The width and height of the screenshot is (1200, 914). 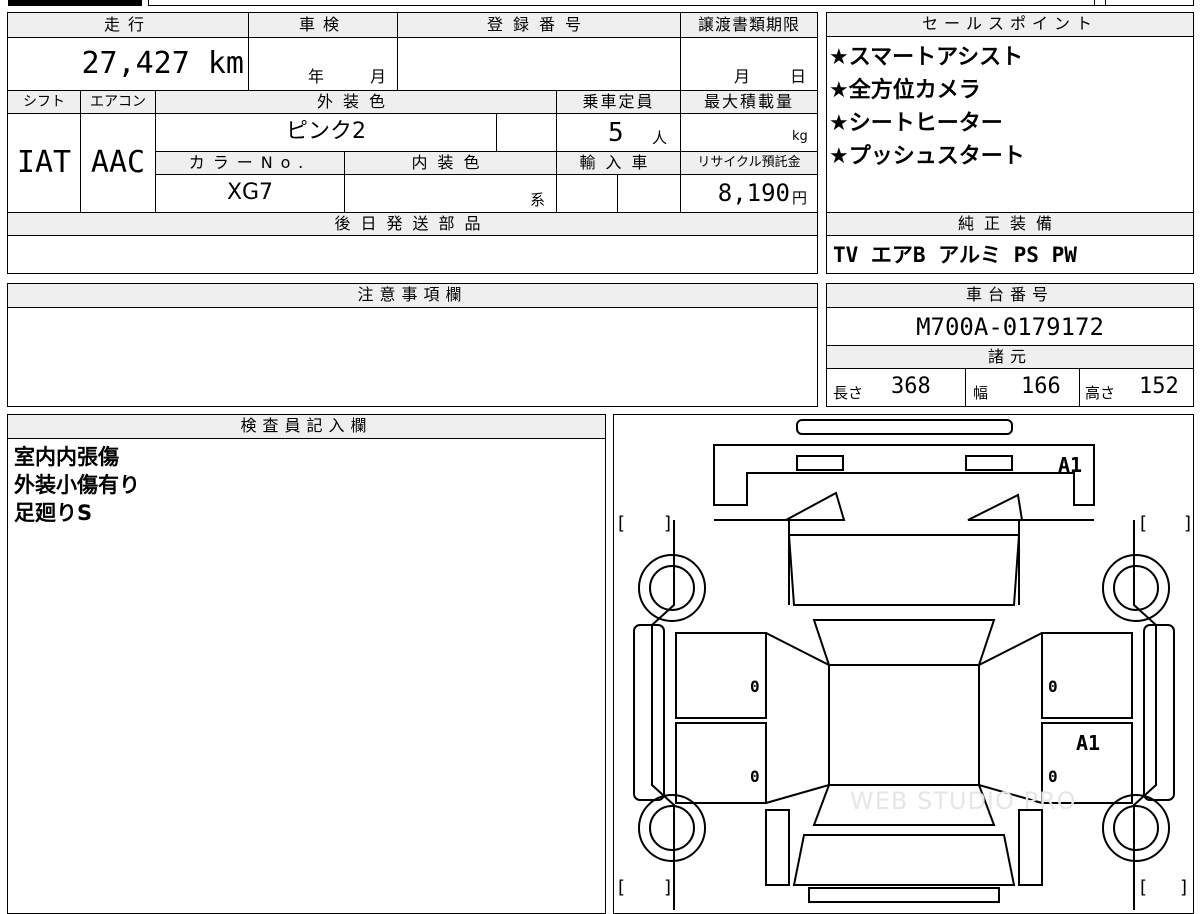 I want to click on left-front-door, so click(x=721, y=675).